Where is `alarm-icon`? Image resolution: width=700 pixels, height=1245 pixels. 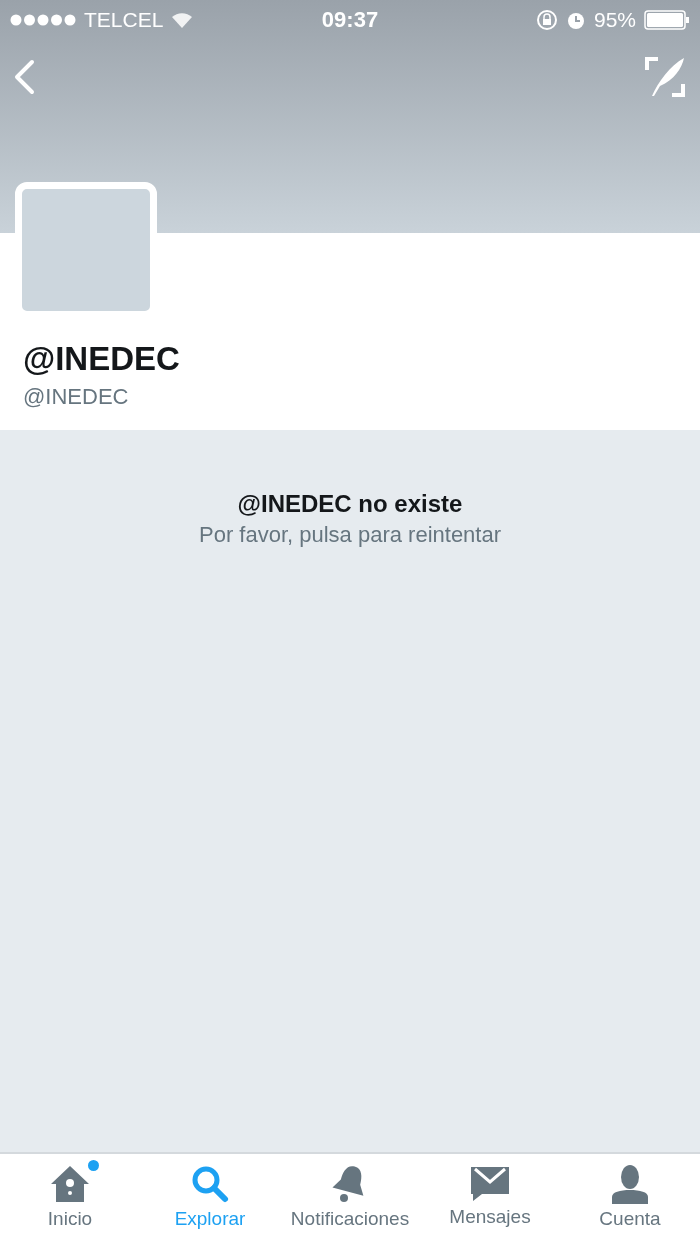
alarm-icon is located at coordinates (575, 20).